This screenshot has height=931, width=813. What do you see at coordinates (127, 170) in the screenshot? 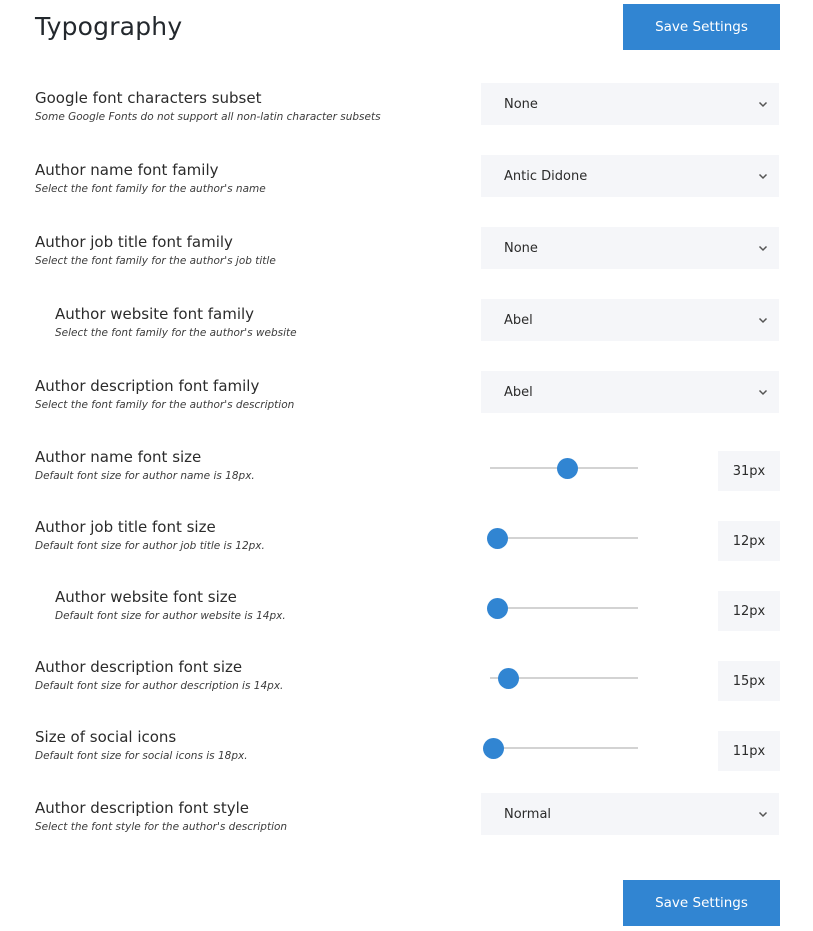
I see `setting-label: Author name font family` at bounding box center [127, 170].